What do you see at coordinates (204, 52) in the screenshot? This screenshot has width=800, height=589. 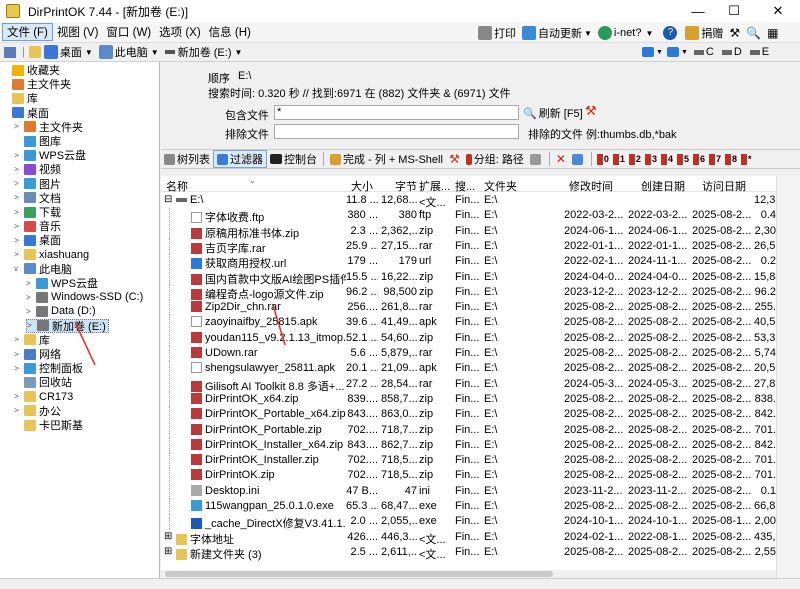 I see `breadcrumb-drive-e: 新加卷 (E:) ▼` at bounding box center [204, 52].